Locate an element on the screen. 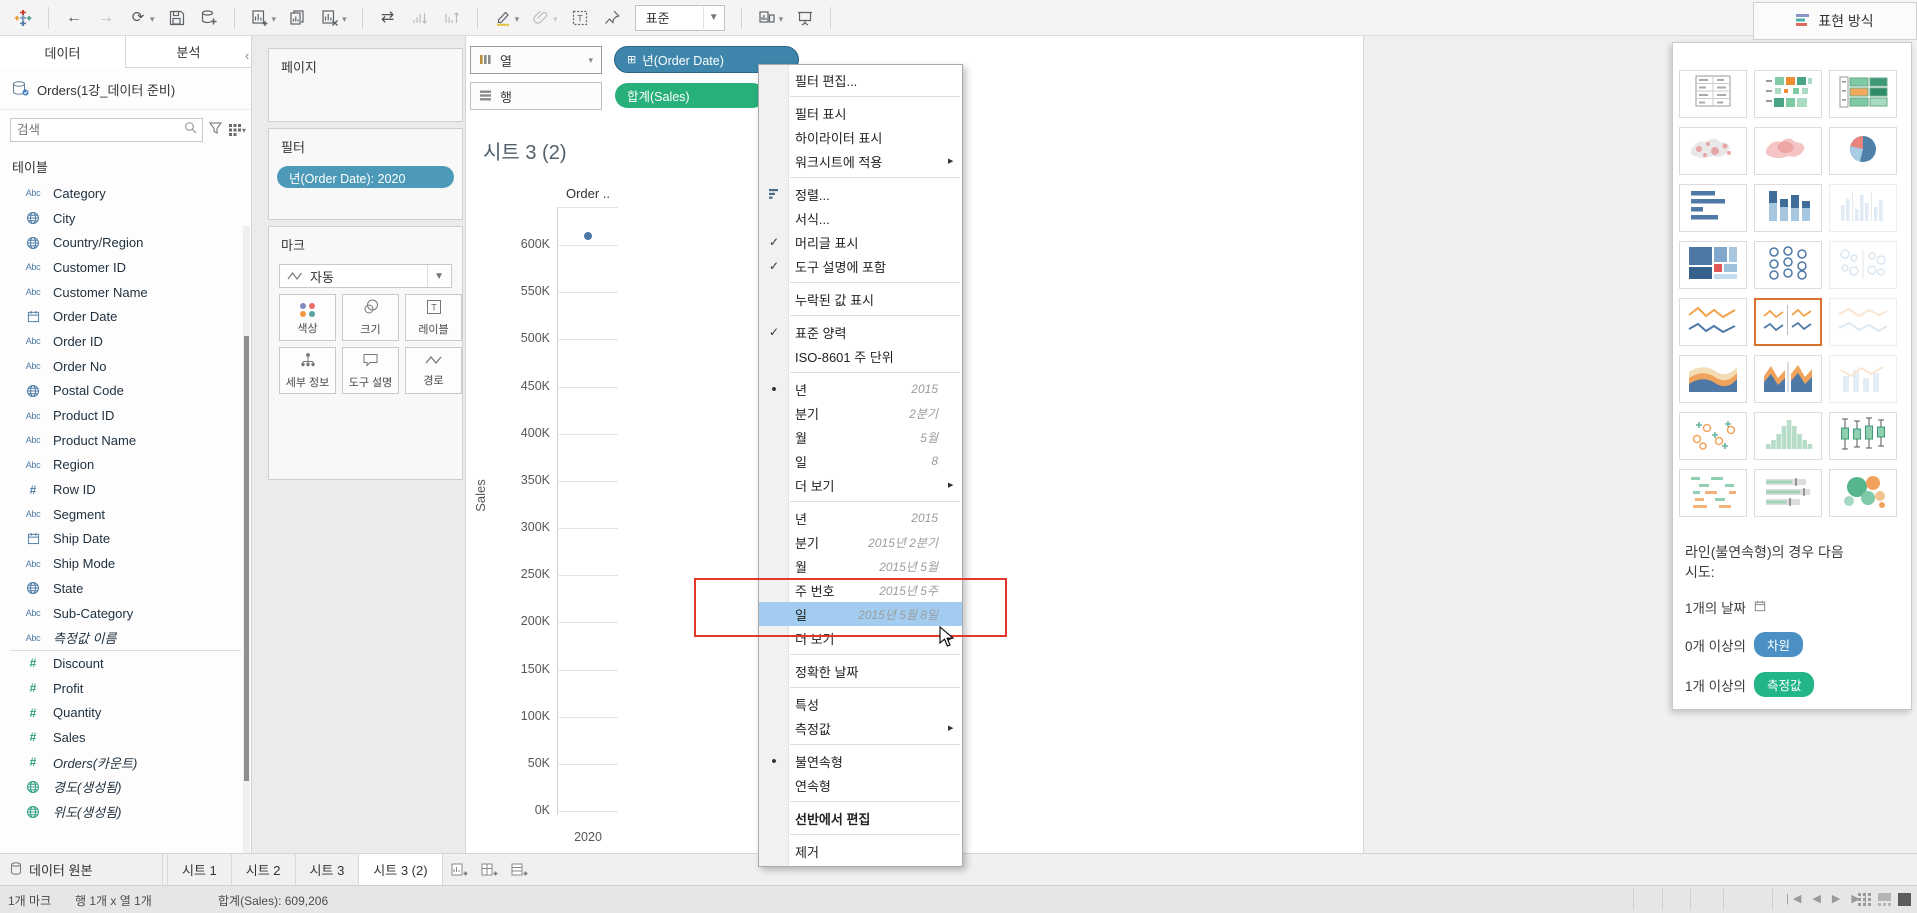 The height and width of the screenshot is (913, 1917). fit-selector: 표준 ▼ is located at coordinates (679, 17).